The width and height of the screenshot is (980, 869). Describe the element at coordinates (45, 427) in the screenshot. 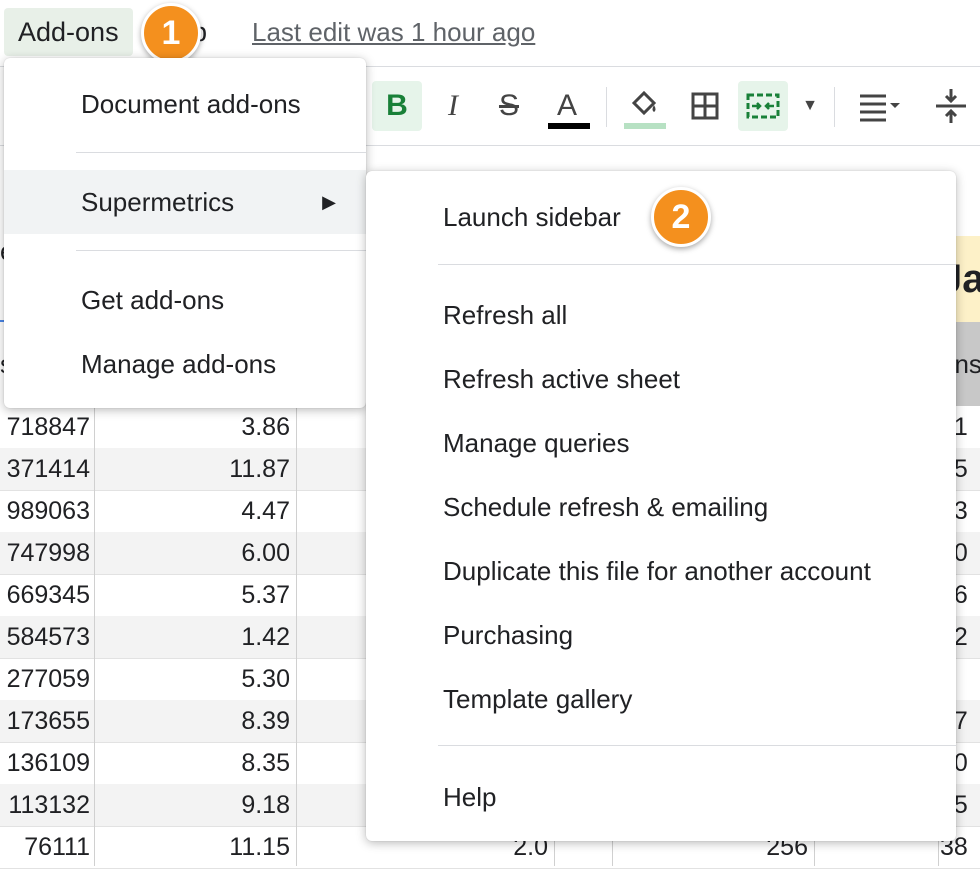

I see `cell: 718847` at that location.